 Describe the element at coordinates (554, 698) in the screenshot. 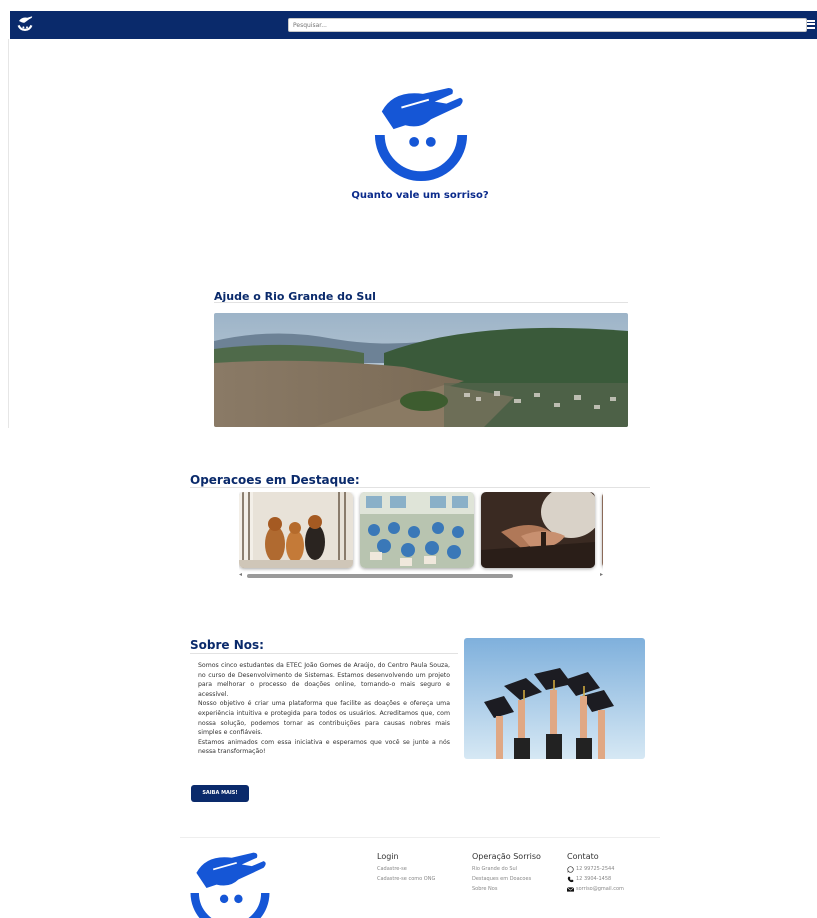

I see `graduation-image` at that location.